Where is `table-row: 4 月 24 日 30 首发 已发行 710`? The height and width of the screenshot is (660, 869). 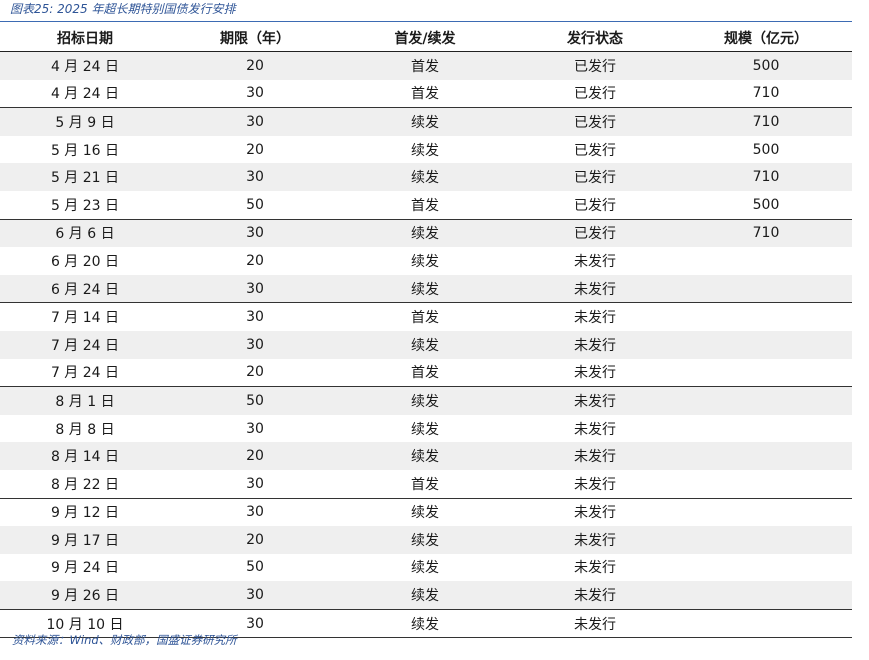
table-row: 4 月 24 日 30 首发 已发行 710 is located at coordinates (426, 94).